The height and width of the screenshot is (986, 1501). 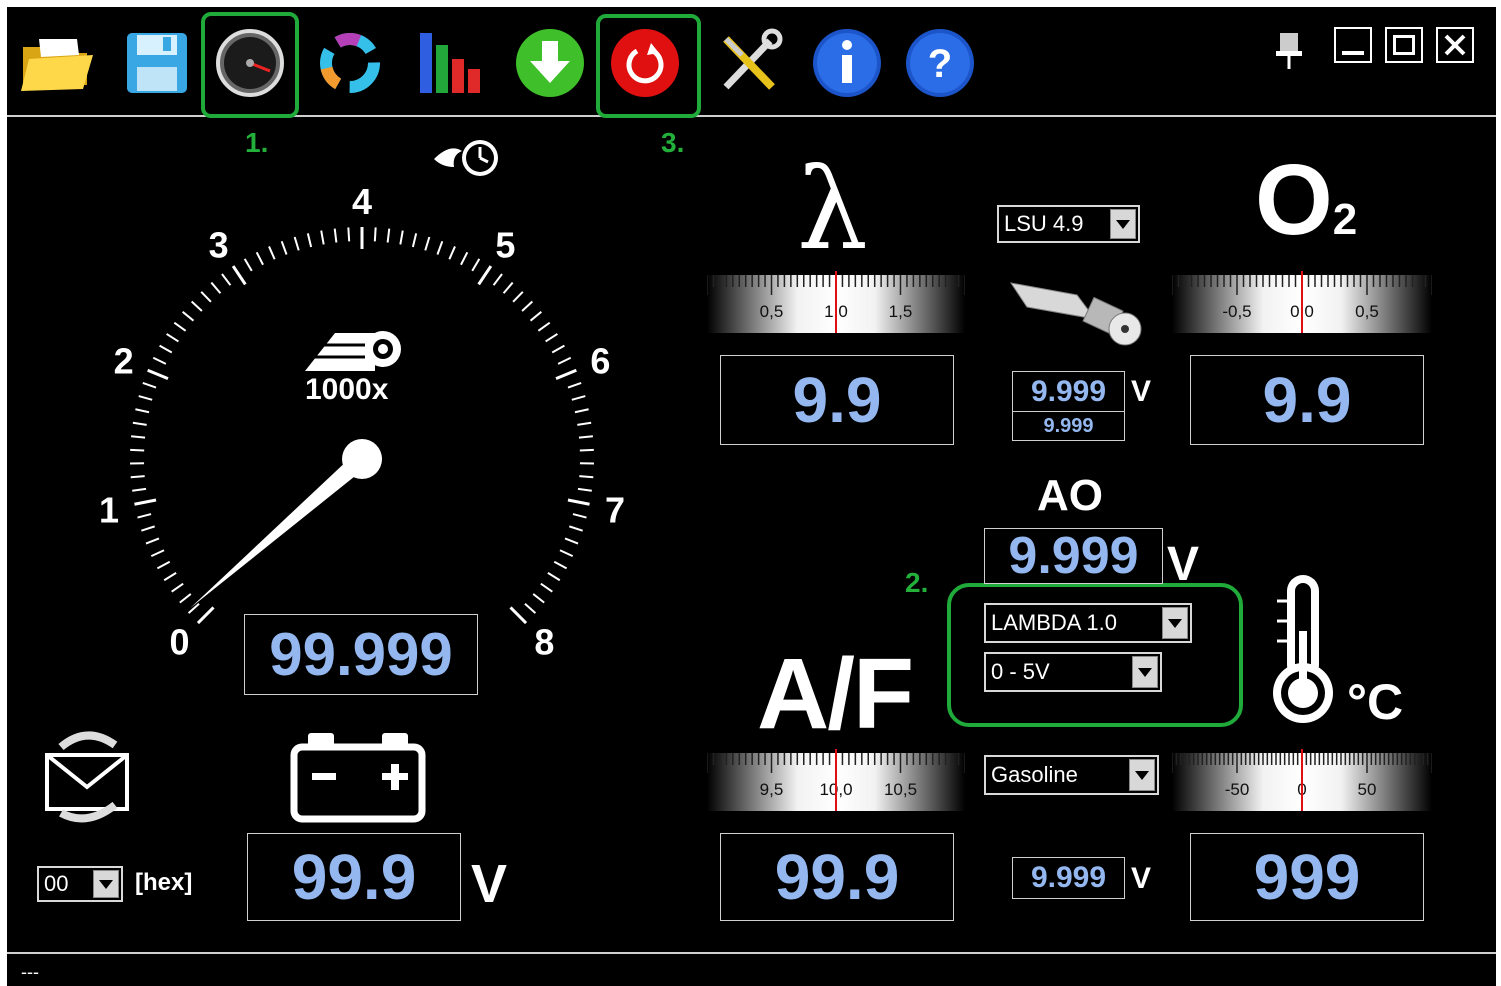 What do you see at coordinates (1073, 556) in the screenshot?
I see `analog-out-voltage-readout: 9.999` at bounding box center [1073, 556].